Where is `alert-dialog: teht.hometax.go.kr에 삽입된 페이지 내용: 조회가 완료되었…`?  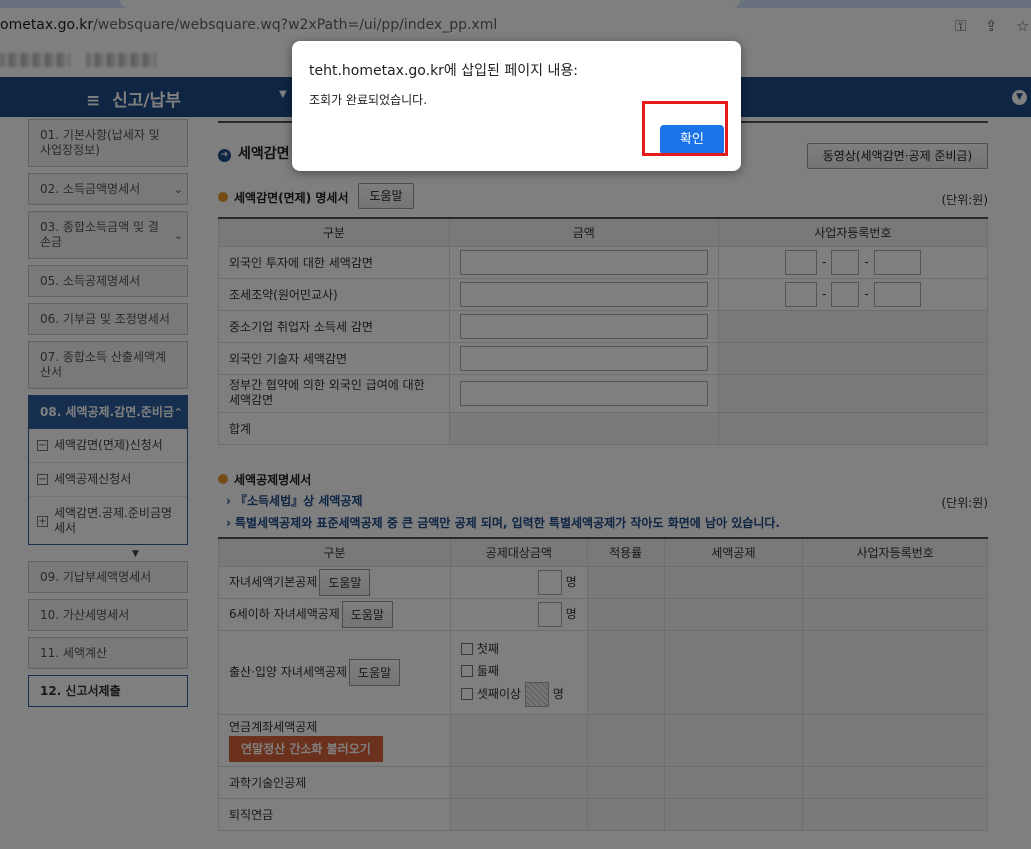
alert-dialog: teht.hometax.go.kr에 삽입된 페이지 내용: 조회가 완료되었… is located at coordinates (516, 106).